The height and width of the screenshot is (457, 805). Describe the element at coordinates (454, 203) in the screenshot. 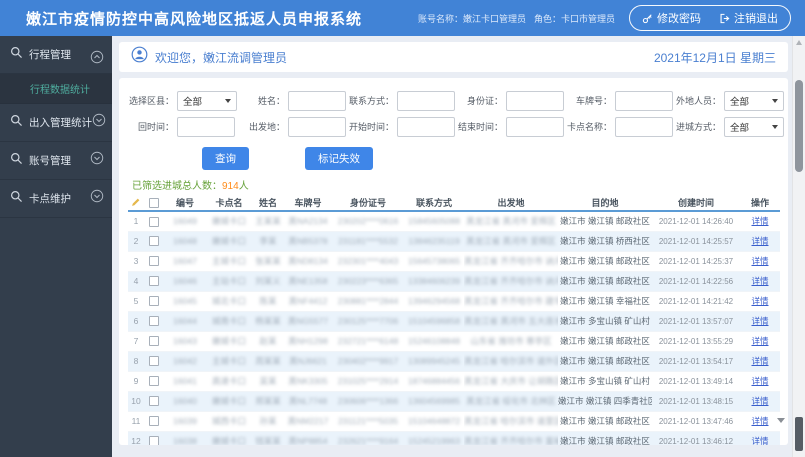

I see `table-header-row: 编号 卡点名 姓名 车牌号 身份证号 联系方式 出发地 目的地 创建时间 操作` at that location.